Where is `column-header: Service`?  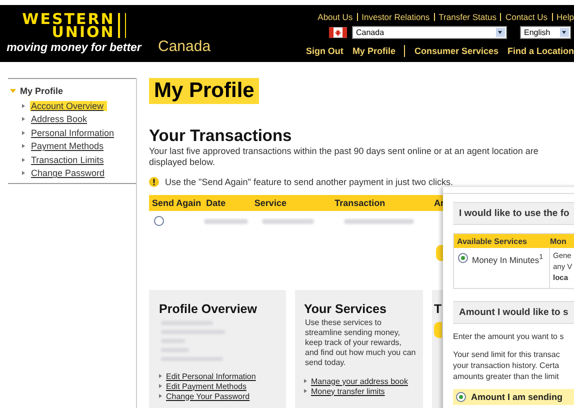 column-header: Service is located at coordinates (270, 203).